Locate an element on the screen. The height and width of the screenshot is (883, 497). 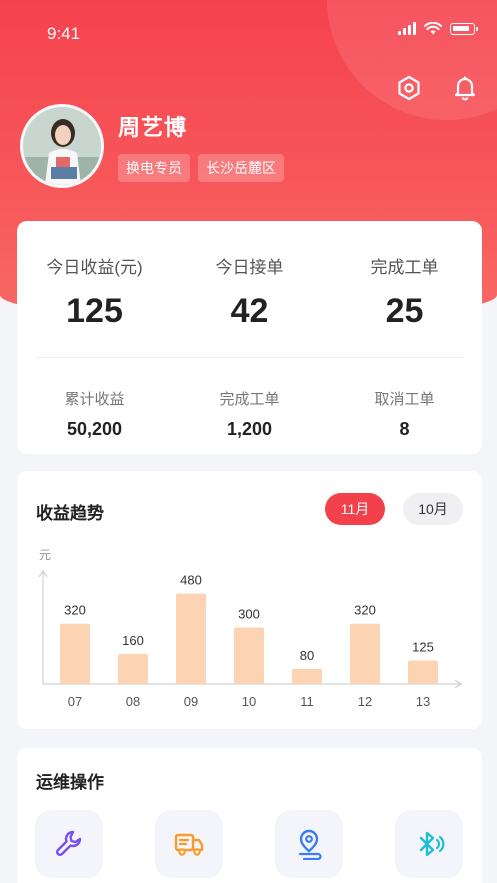
bar-value-label: 160 is located at coordinates (133, 640).